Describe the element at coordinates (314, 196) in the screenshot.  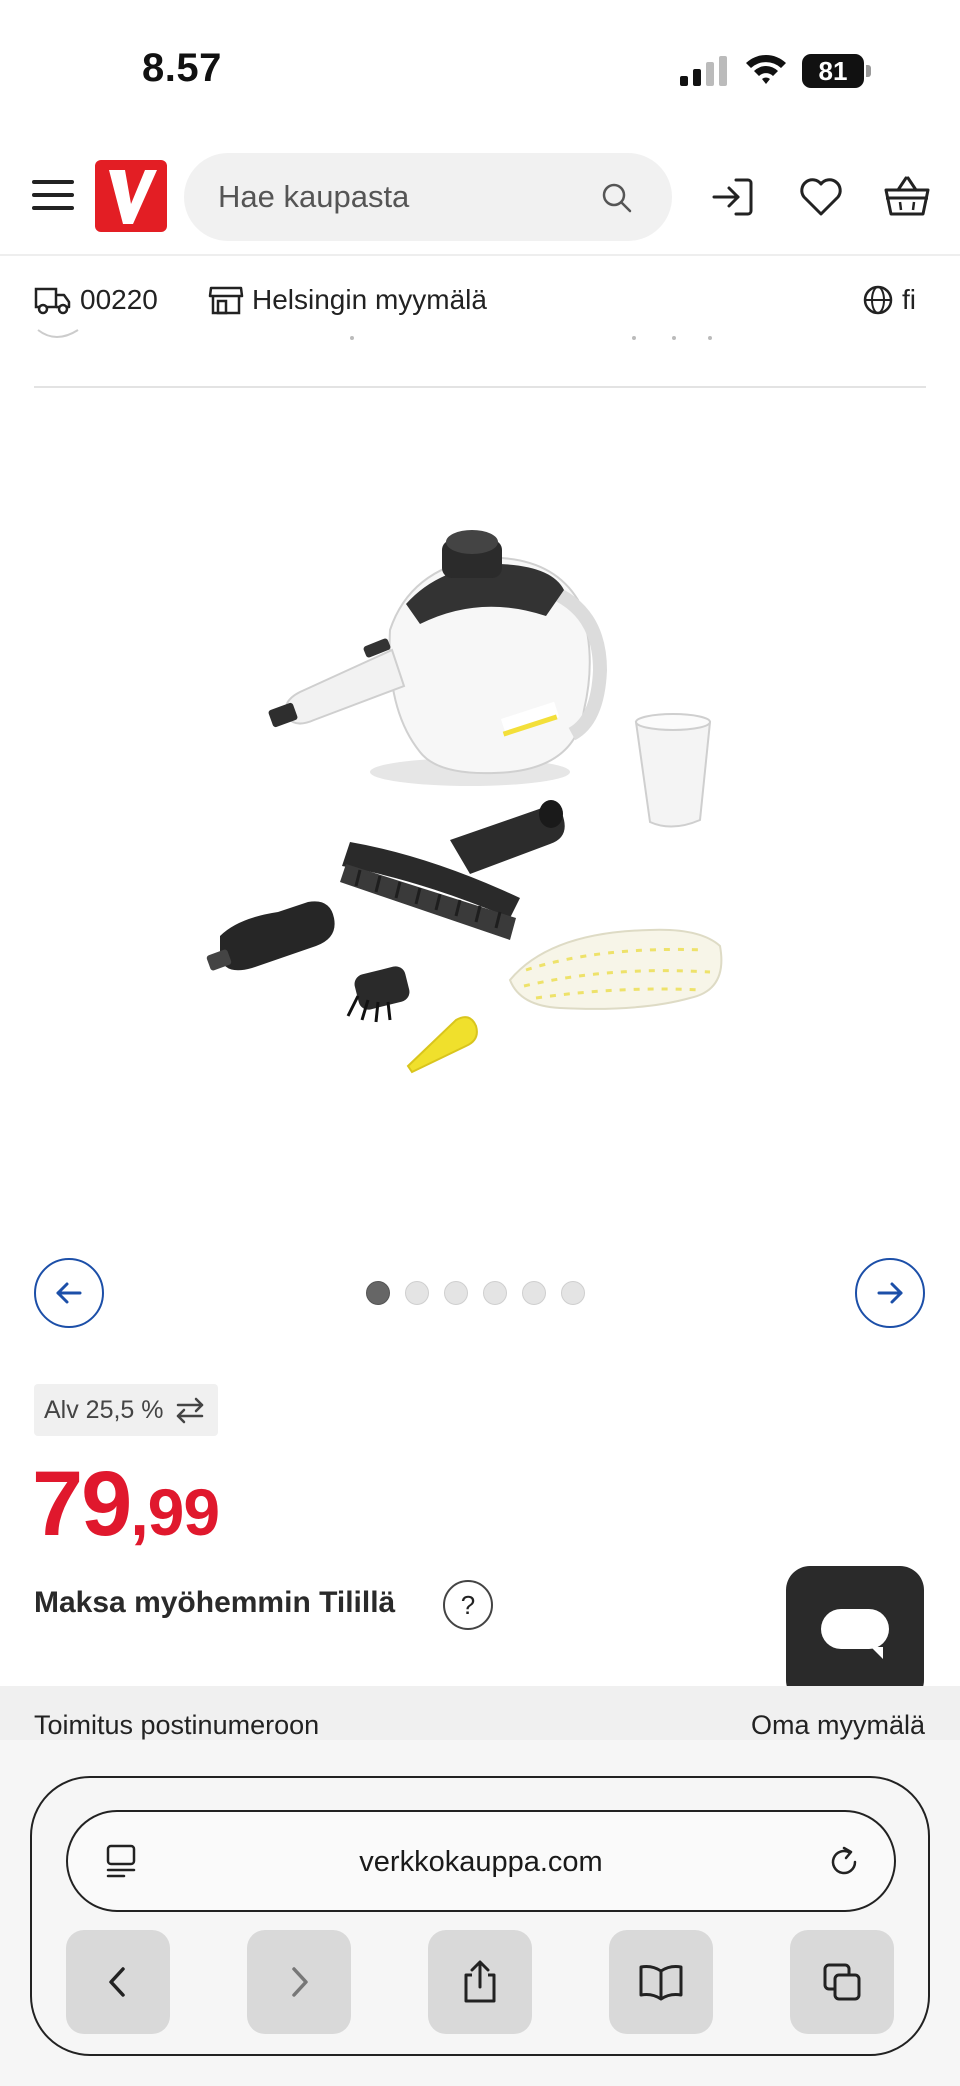
I see `search-placeholder: Hae kaupasta` at that location.